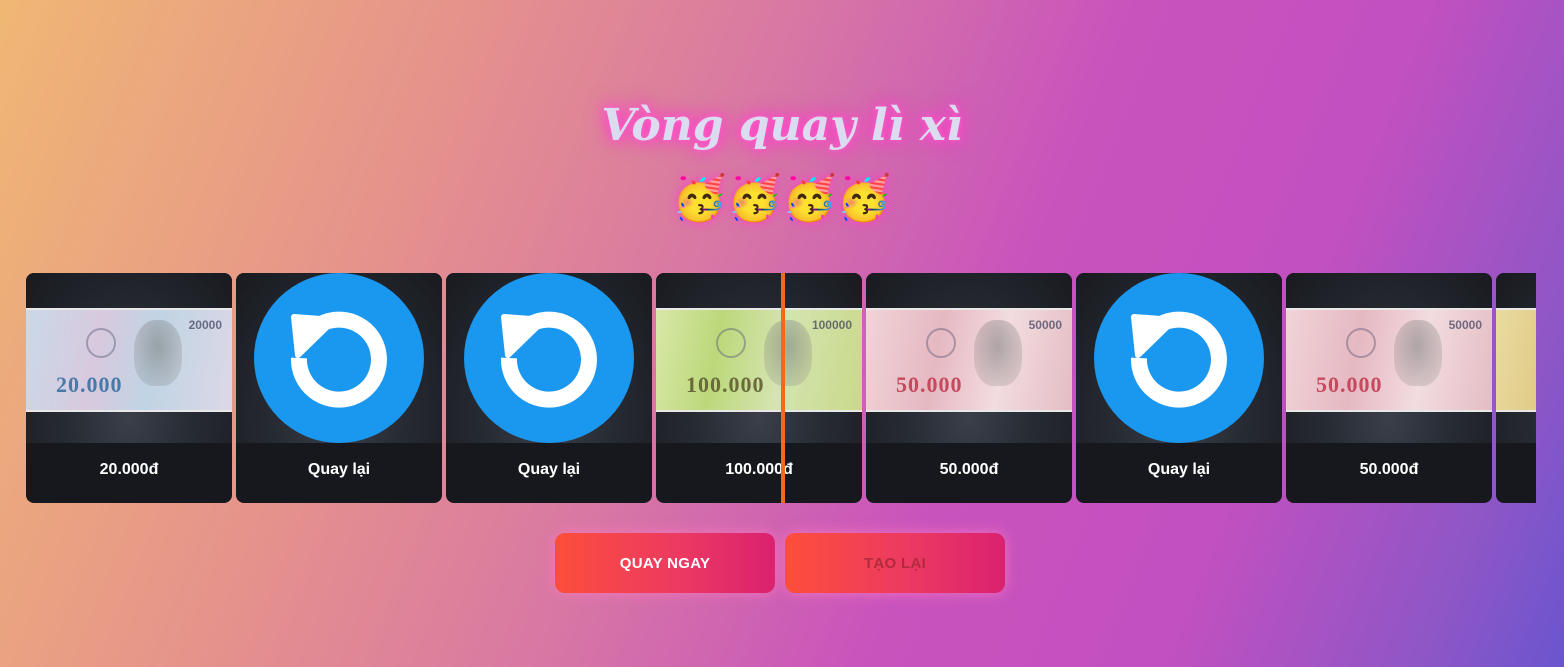 The width and height of the screenshot is (1564, 667). What do you see at coordinates (129, 469) in the screenshot?
I see `card-label: 20.000đ` at bounding box center [129, 469].